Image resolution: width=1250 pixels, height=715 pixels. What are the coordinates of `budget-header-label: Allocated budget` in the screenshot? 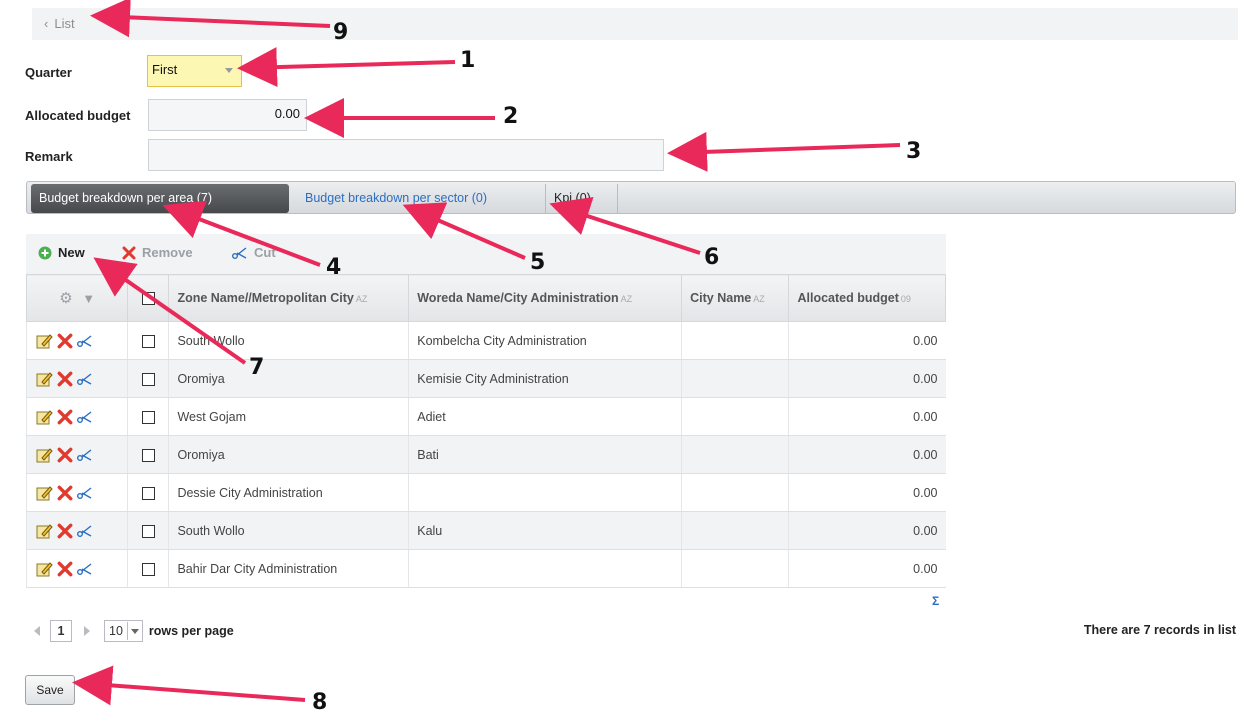 It's located at (848, 298).